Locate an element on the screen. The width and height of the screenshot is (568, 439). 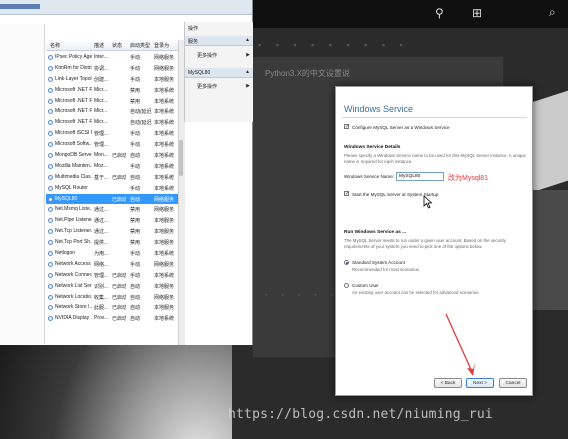
service-row: Network List Ser... 识别... 已启动 自动 本地服务 is located at coordinates (113, 286).